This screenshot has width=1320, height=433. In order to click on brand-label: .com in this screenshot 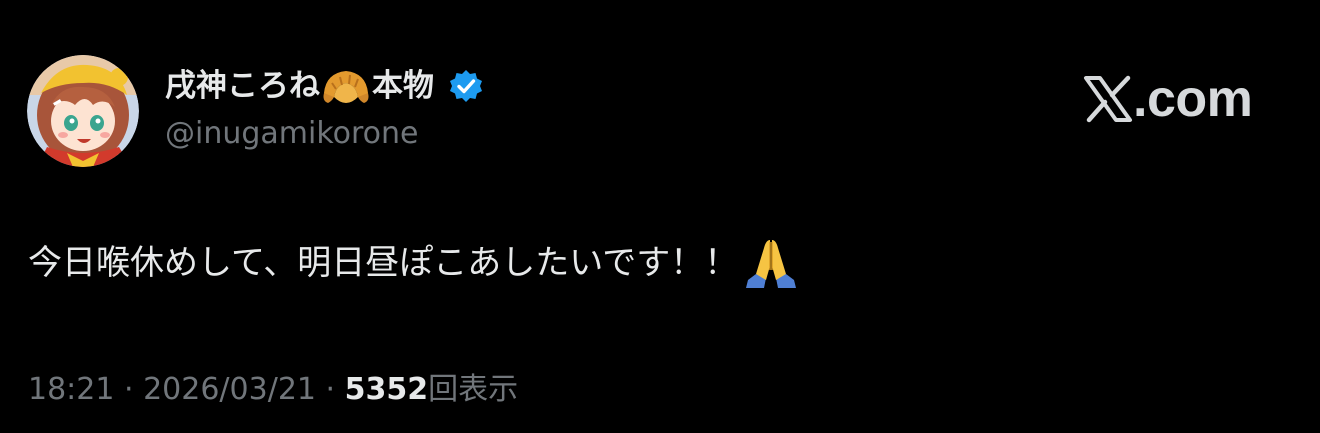, I will do `click(1193, 99)`.